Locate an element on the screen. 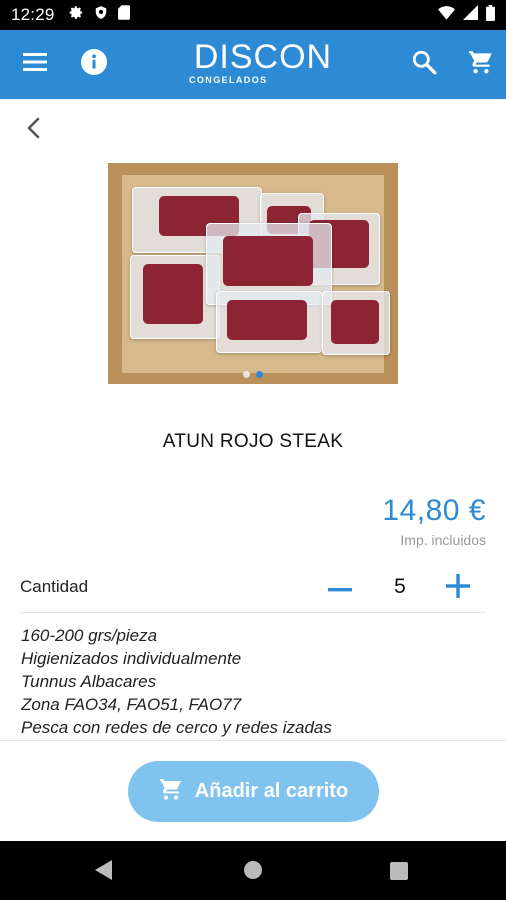 This screenshot has width=506, height=900. quantity-increase-button is located at coordinates (458, 588).